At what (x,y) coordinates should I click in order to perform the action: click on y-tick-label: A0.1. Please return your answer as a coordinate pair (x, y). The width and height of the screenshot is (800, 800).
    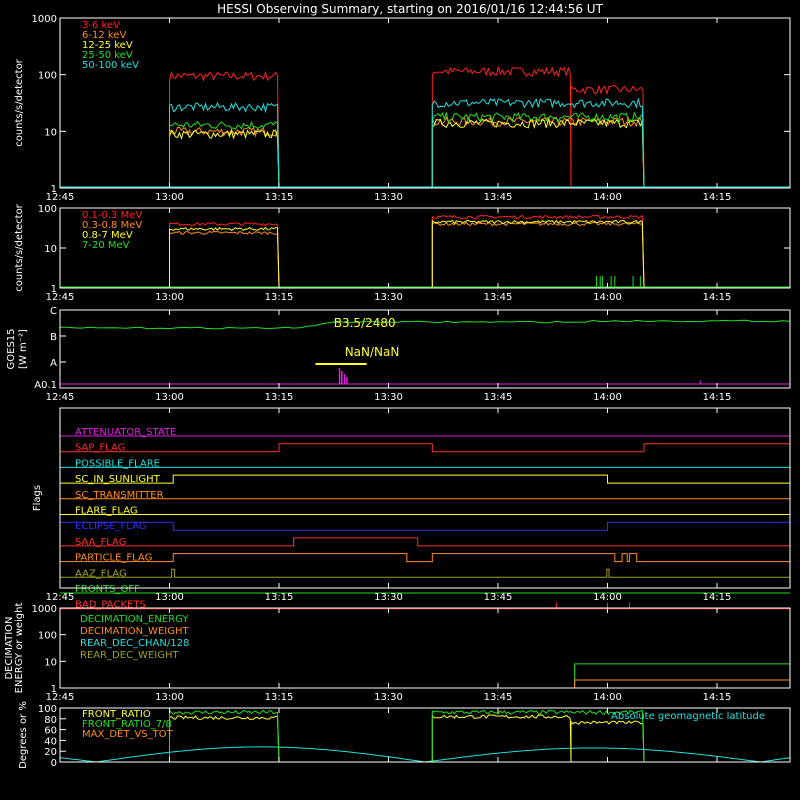
    Looking at the image, I should click on (45, 385).